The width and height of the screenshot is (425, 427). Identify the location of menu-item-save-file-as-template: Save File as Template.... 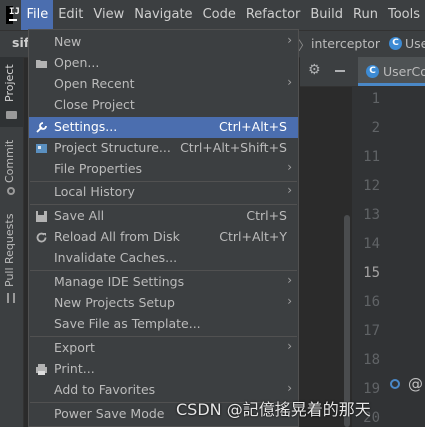
(163, 324).